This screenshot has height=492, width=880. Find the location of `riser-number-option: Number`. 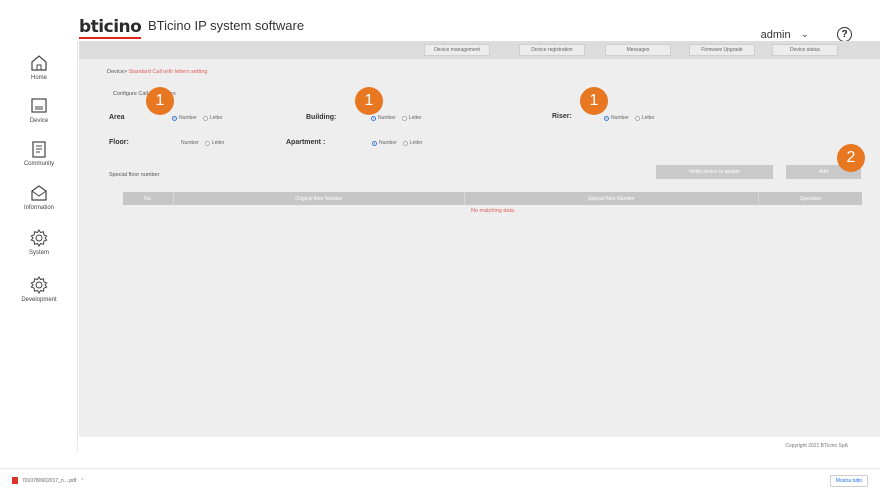

riser-number-option: Number is located at coordinates (616, 118).